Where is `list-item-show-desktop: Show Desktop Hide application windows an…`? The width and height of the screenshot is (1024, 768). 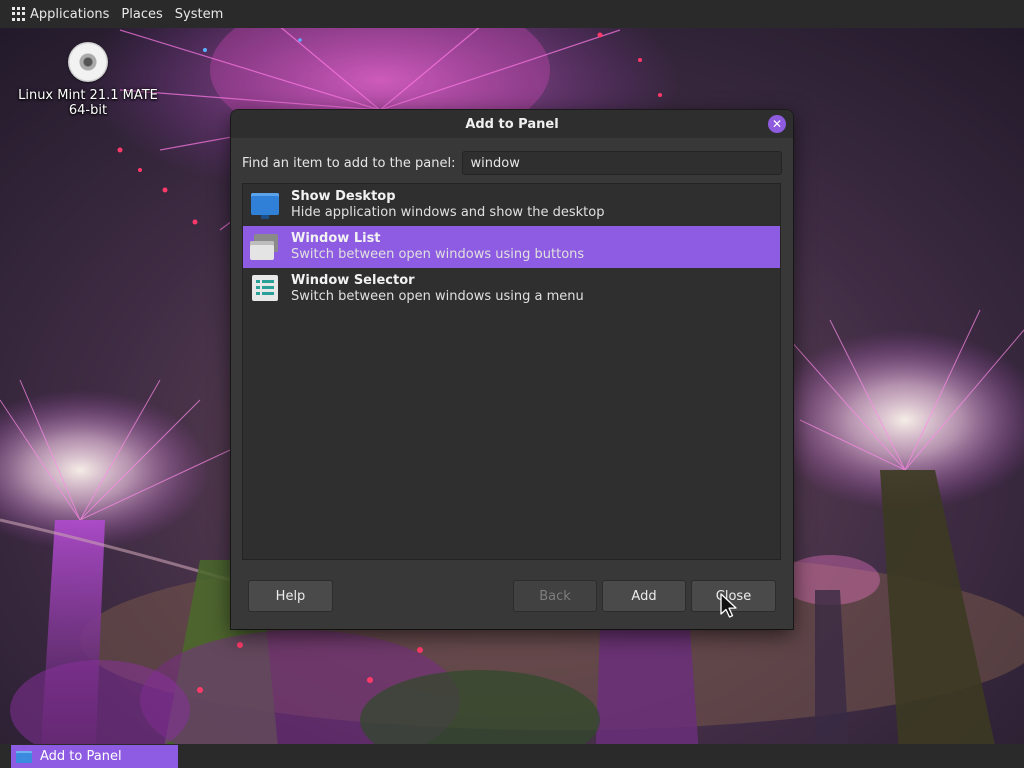 list-item-show-desktop: Show Desktop Hide application windows an… is located at coordinates (511, 205).